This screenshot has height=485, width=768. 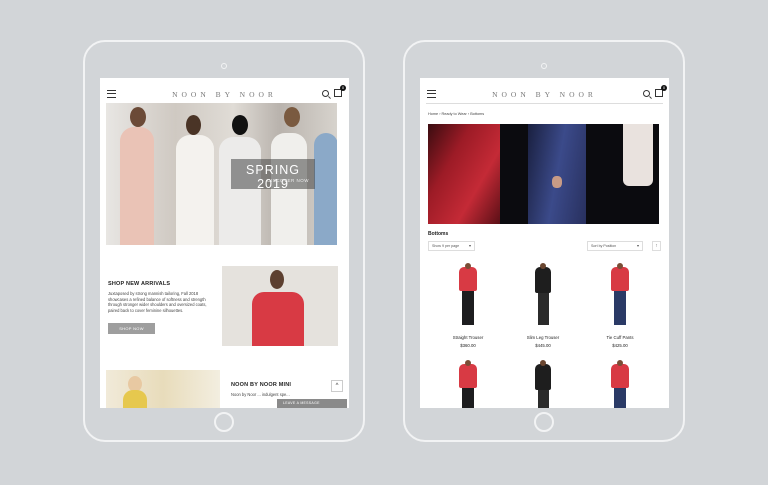 I want to click on product-card: Straight Trouser $360.00, so click(x=468, y=305).